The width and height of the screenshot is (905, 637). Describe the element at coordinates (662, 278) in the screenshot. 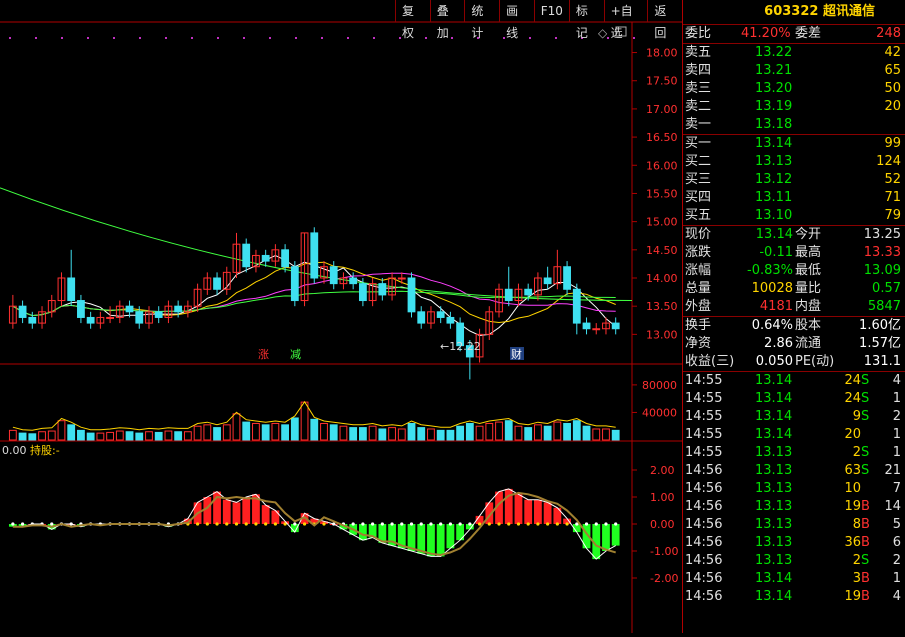

I see `price-axis-label: 14.00` at that location.